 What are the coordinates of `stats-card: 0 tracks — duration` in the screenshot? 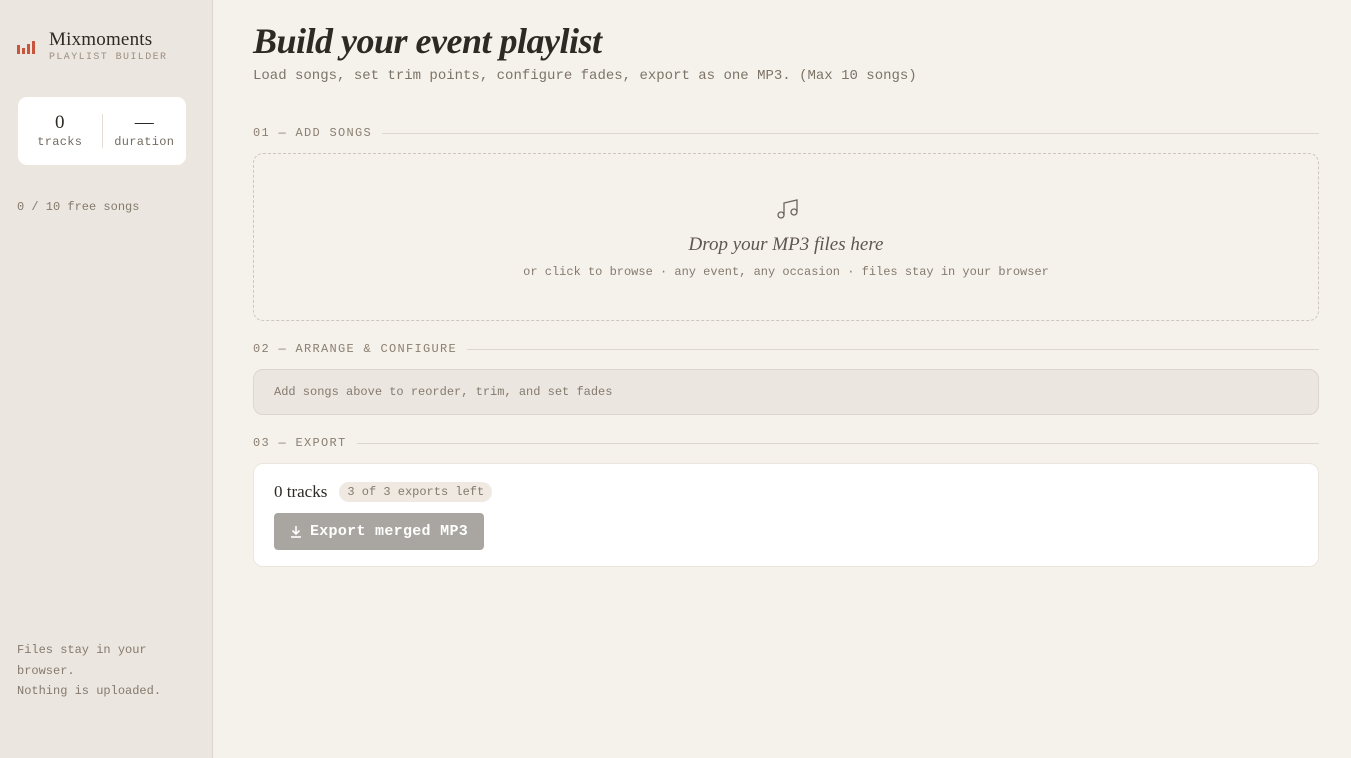 It's located at (102, 131).